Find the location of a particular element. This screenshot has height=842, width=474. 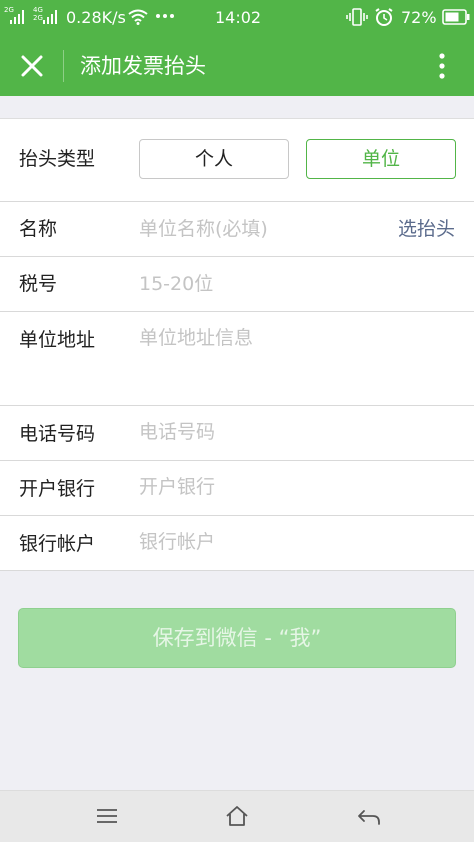

status-bar: 2G 4G 2G 0.28K/s 14:02 72% is located at coordinates (237, 18).